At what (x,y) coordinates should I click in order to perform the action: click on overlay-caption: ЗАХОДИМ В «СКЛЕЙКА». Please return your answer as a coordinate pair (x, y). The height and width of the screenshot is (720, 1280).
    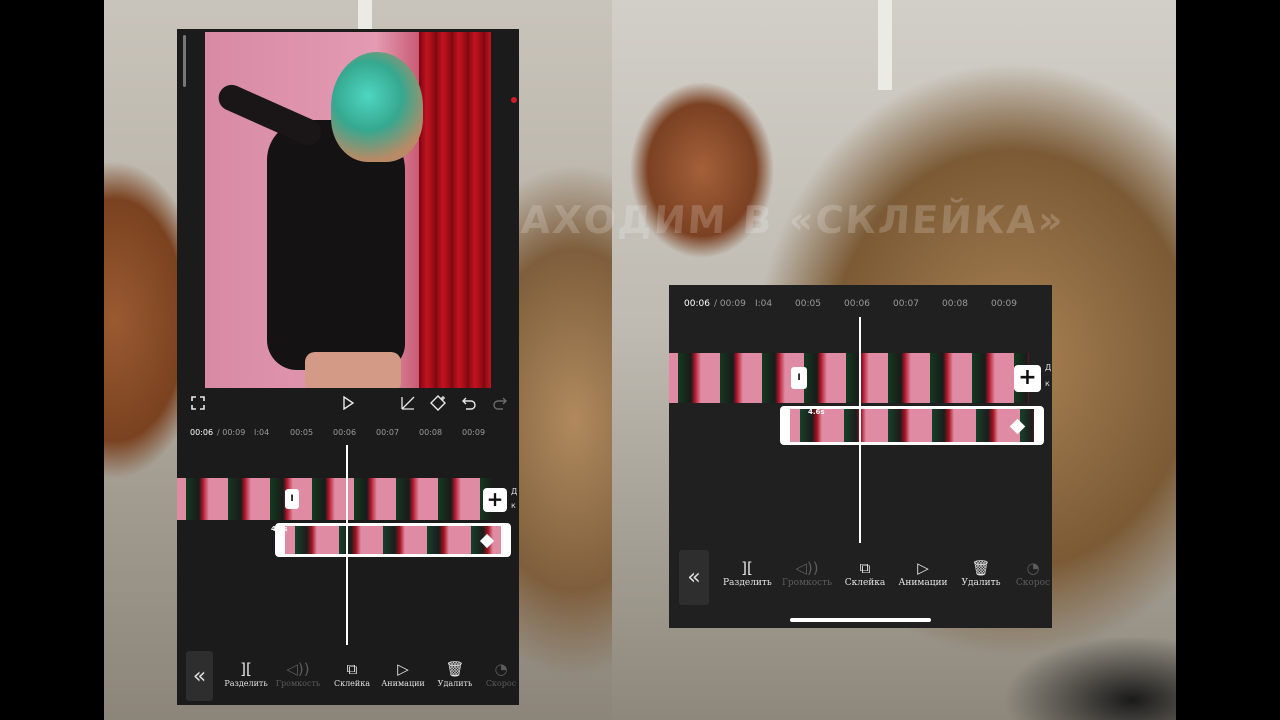
    Looking at the image, I should click on (778, 220).